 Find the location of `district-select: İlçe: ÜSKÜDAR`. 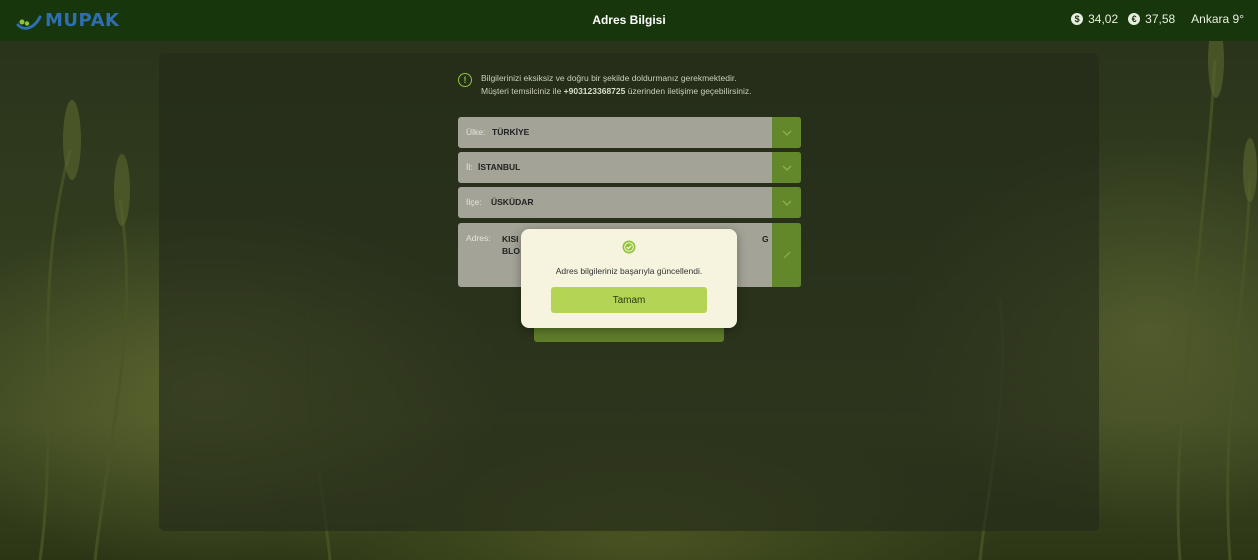

district-select: İlçe: ÜSKÜDAR is located at coordinates (629, 202).